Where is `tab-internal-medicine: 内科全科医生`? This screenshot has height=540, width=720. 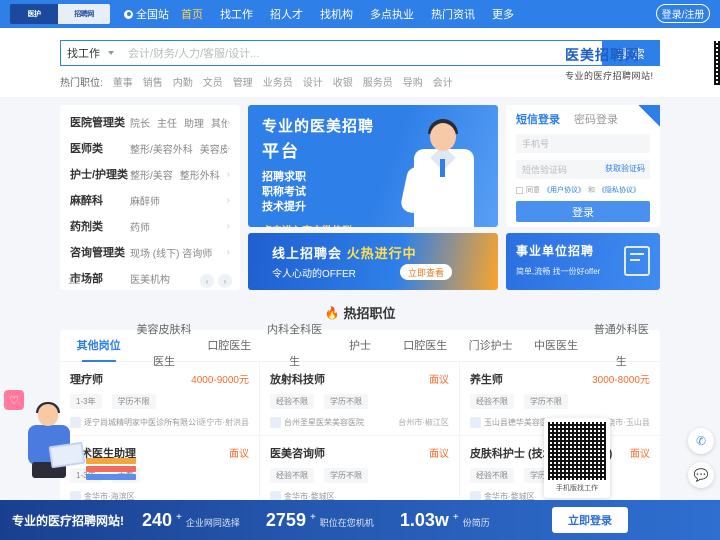
tab-internal-medicine: 内科全科医生 is located at coordinates (294, 346).